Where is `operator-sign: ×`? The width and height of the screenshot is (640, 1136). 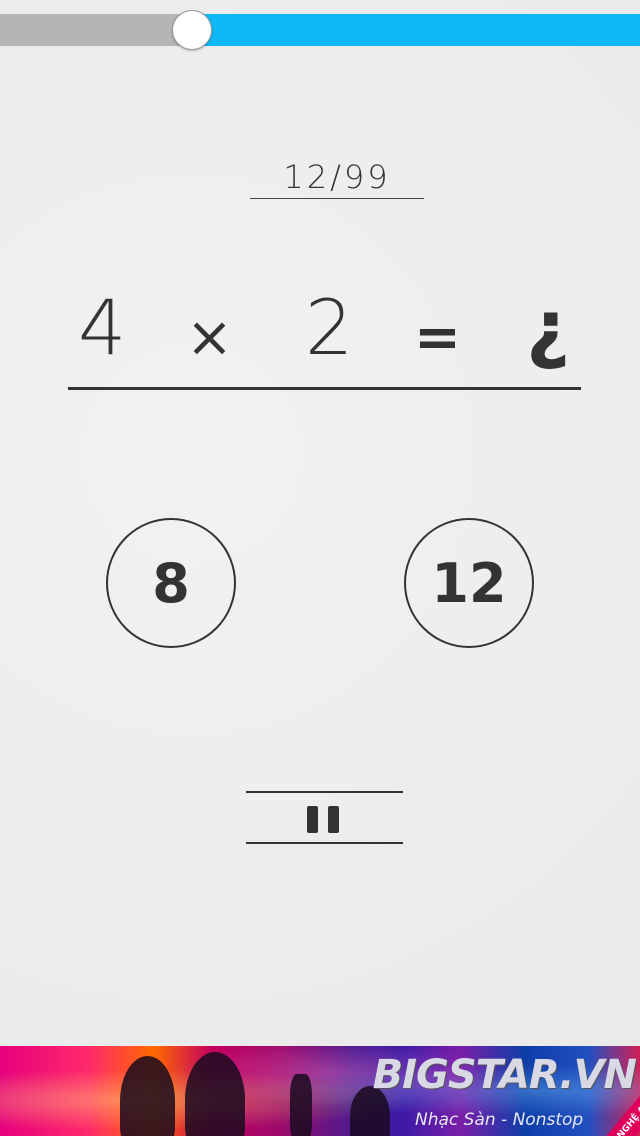
operator-sign: × is located at coordinates (209, 337).